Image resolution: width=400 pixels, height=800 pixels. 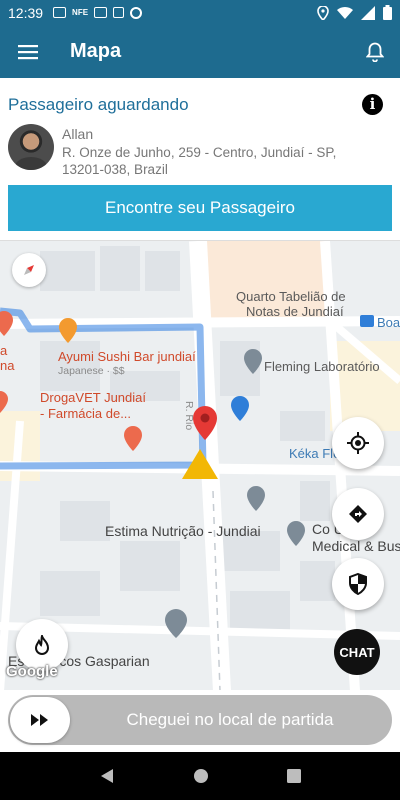 I want to click on slider-knob, so click(x=40, y=720).